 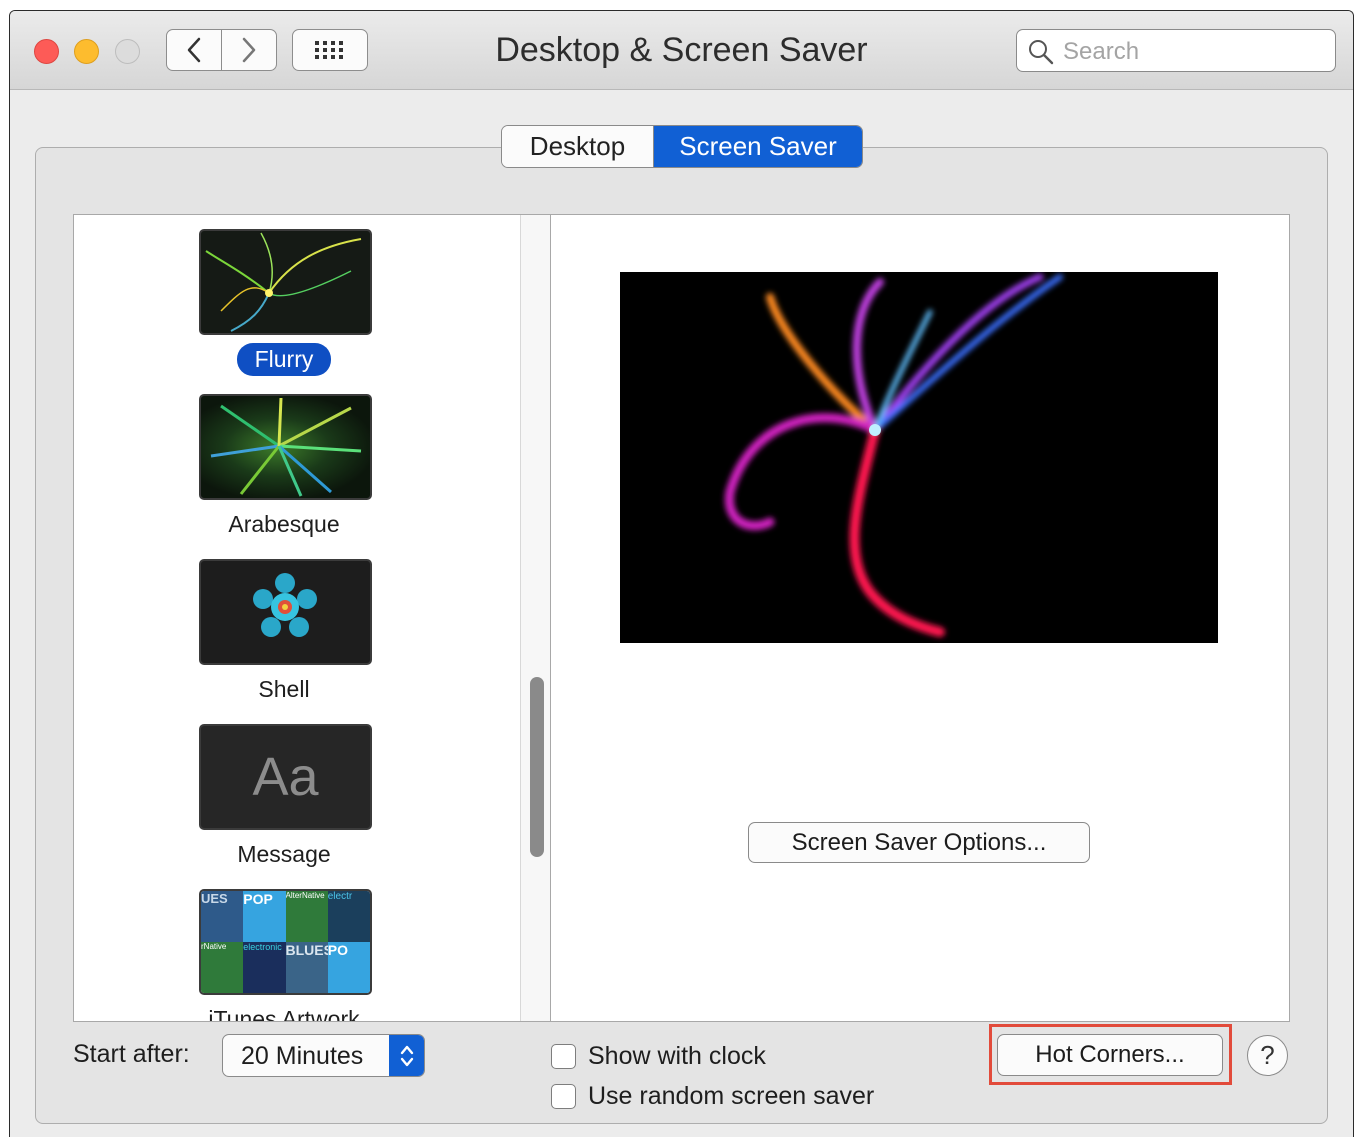 I want to click on help-button: ?, so click(x=1267, y=1055).